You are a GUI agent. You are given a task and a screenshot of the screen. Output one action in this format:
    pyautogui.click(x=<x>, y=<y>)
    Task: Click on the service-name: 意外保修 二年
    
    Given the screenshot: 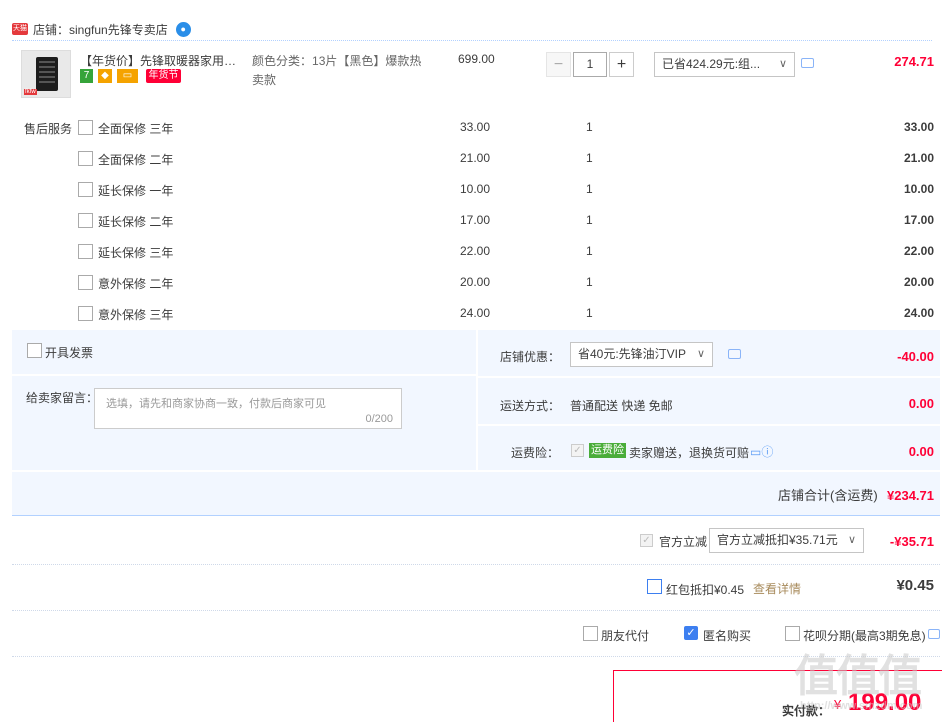 What is the action you would take?
    pyautogui.click(x=136, y=284)
    